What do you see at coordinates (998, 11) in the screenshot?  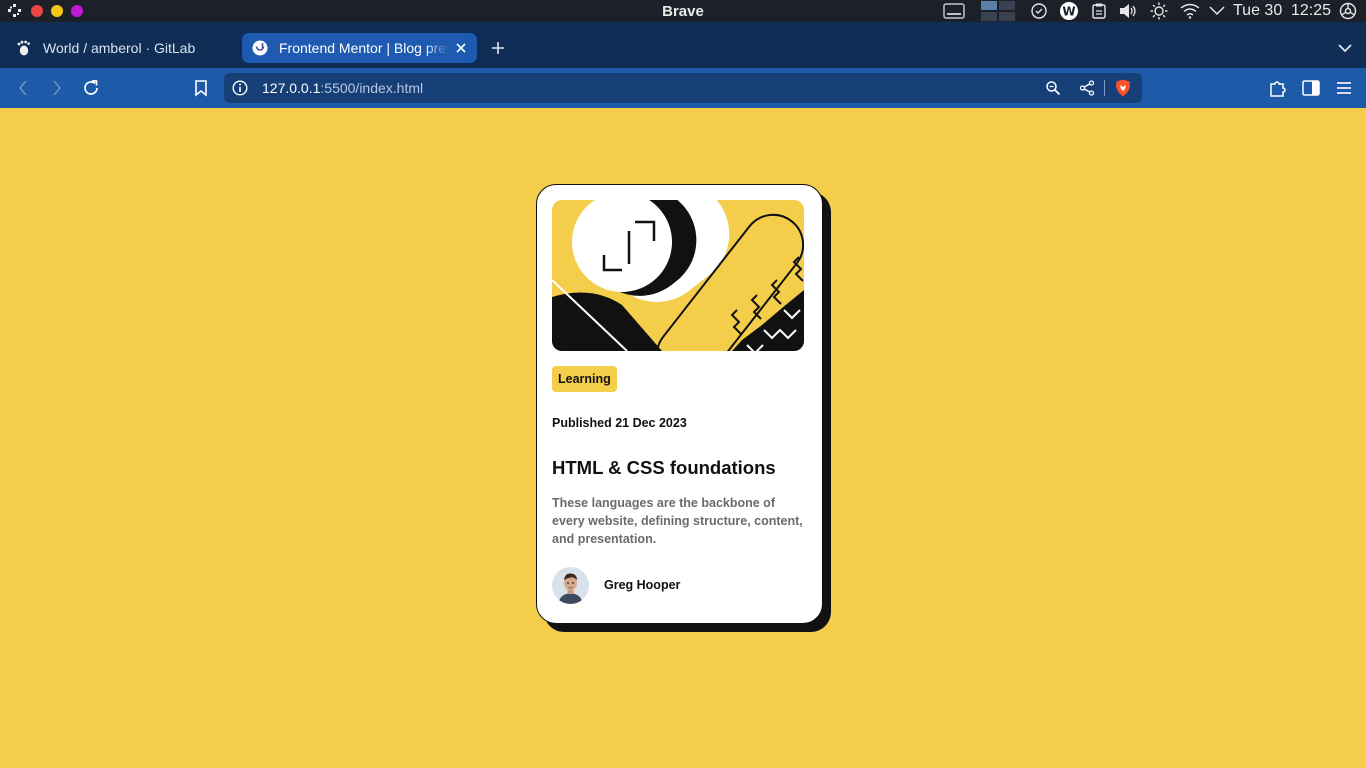 I see `workspace-switcher-icon` at bounding box center [998, 11].